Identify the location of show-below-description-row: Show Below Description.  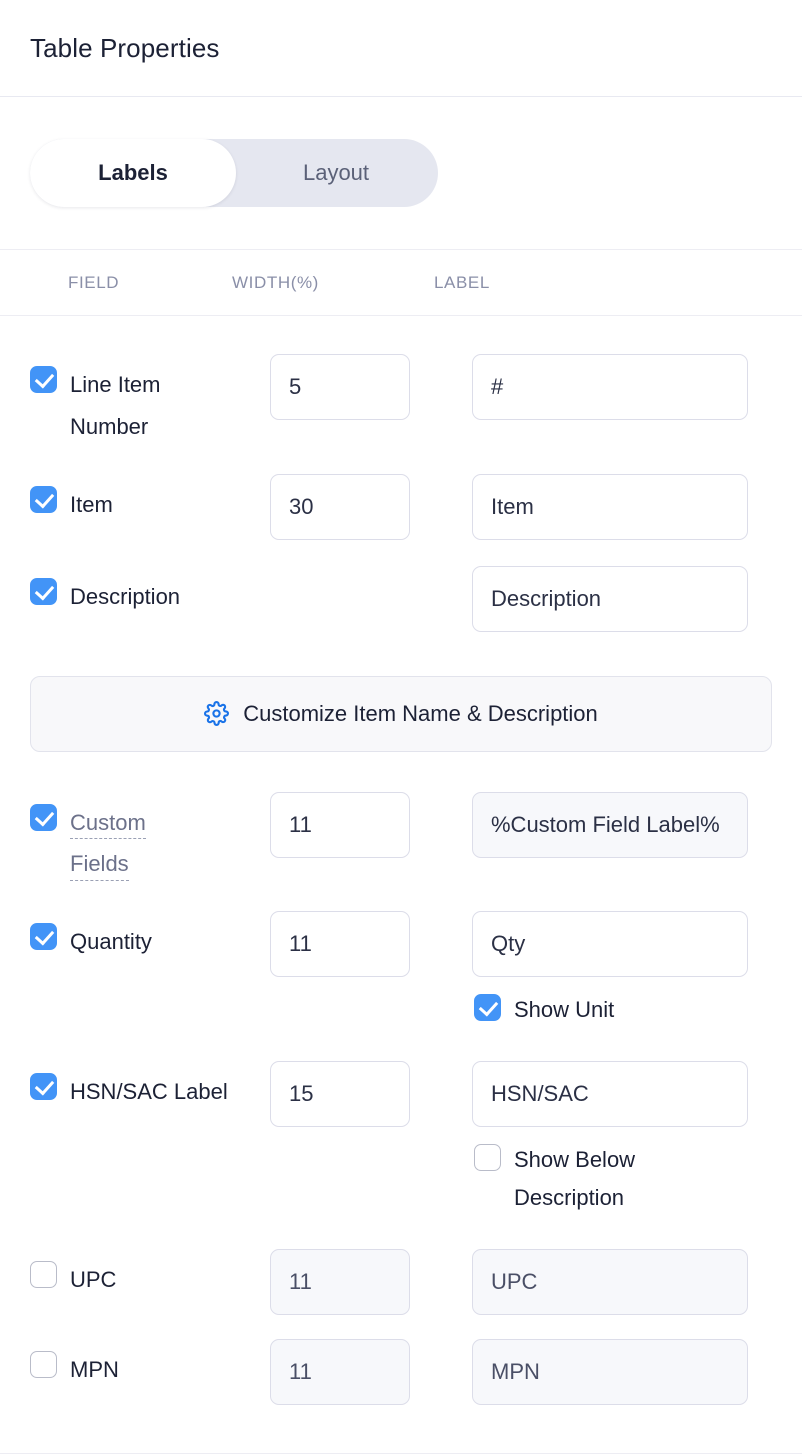
(624, 1179).